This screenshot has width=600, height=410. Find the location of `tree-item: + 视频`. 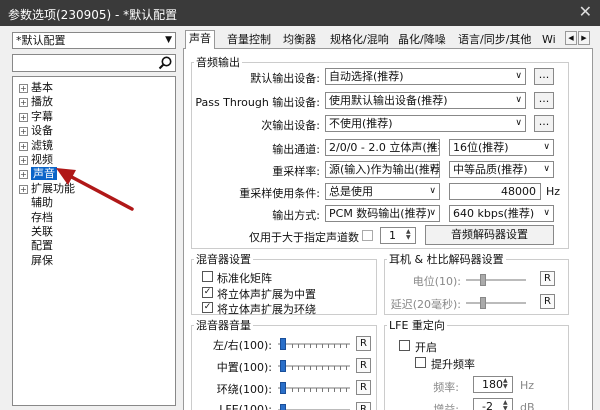

tree-item: + 视频 is located at coordinates (36, 160).